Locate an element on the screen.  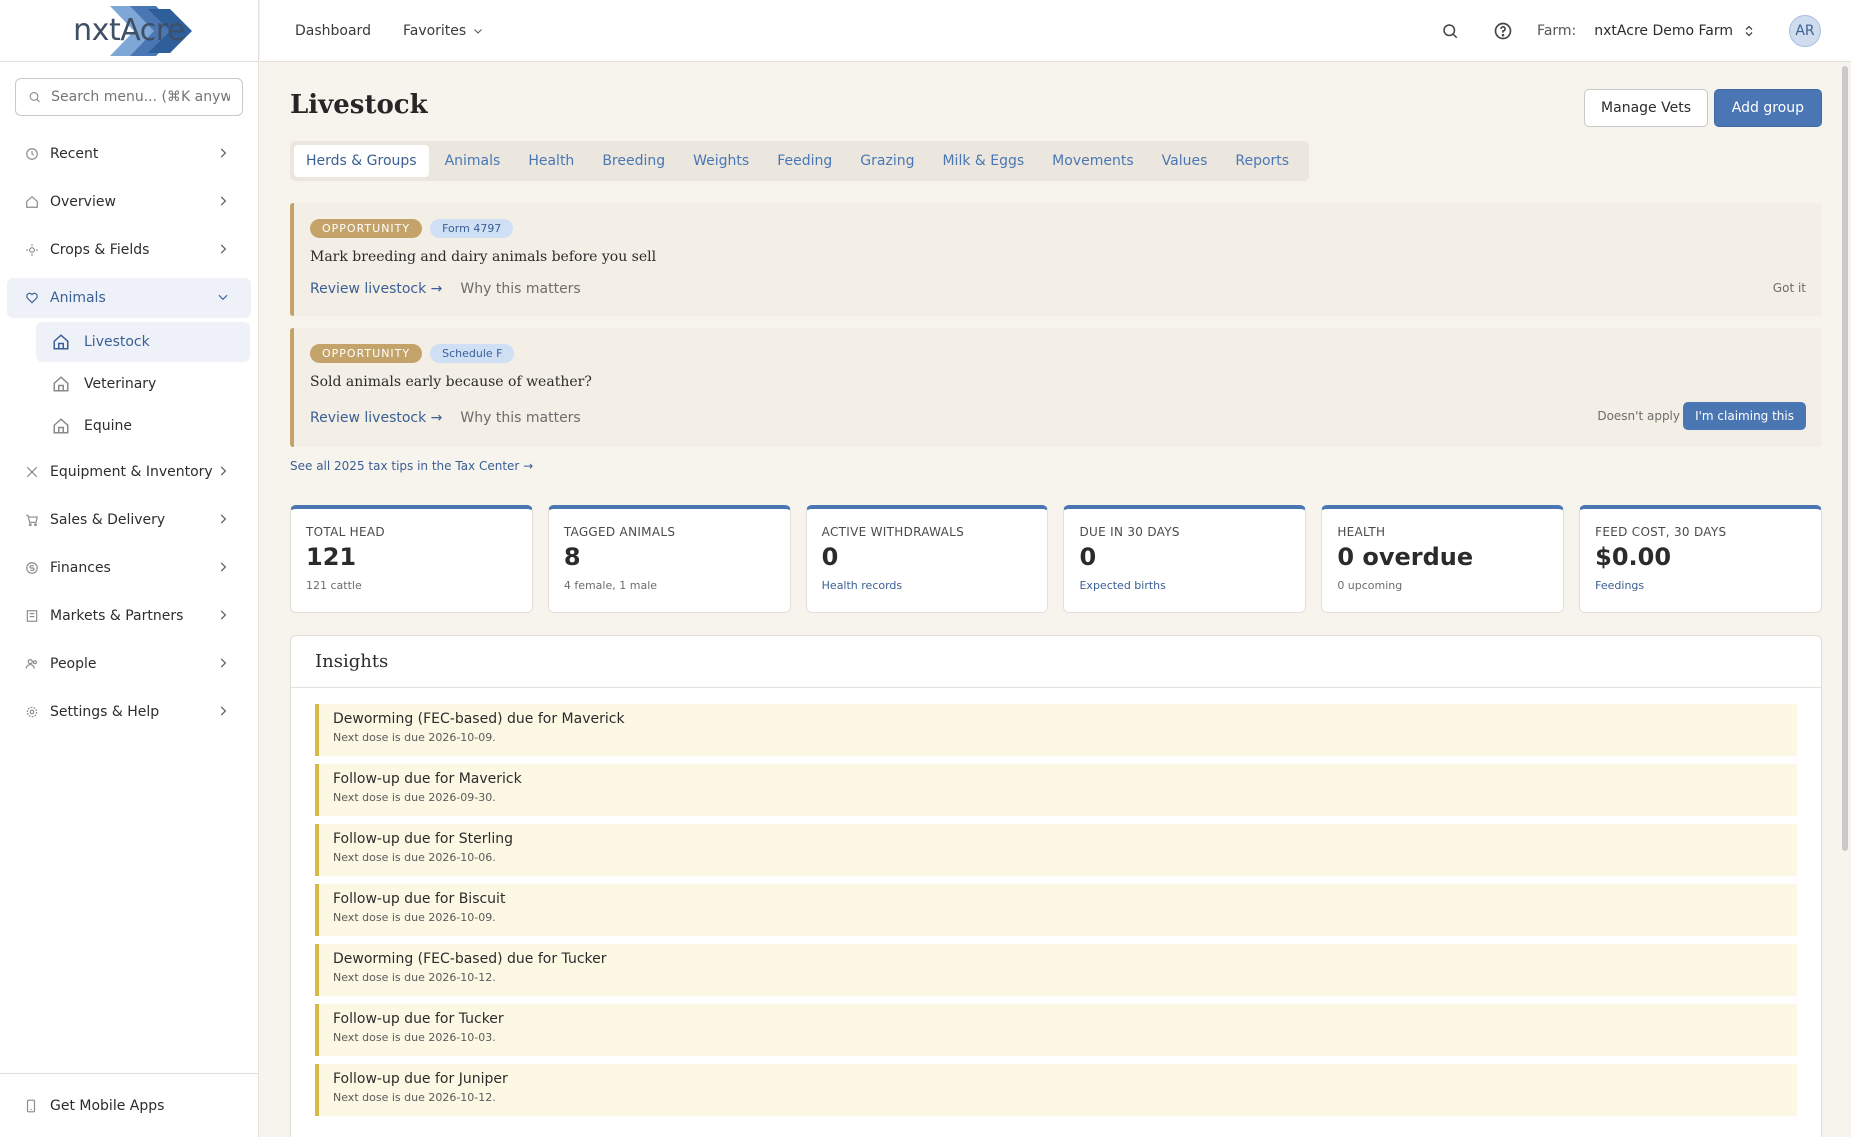
topnav-favorites: Favorites is located at coordinates (443, 31).